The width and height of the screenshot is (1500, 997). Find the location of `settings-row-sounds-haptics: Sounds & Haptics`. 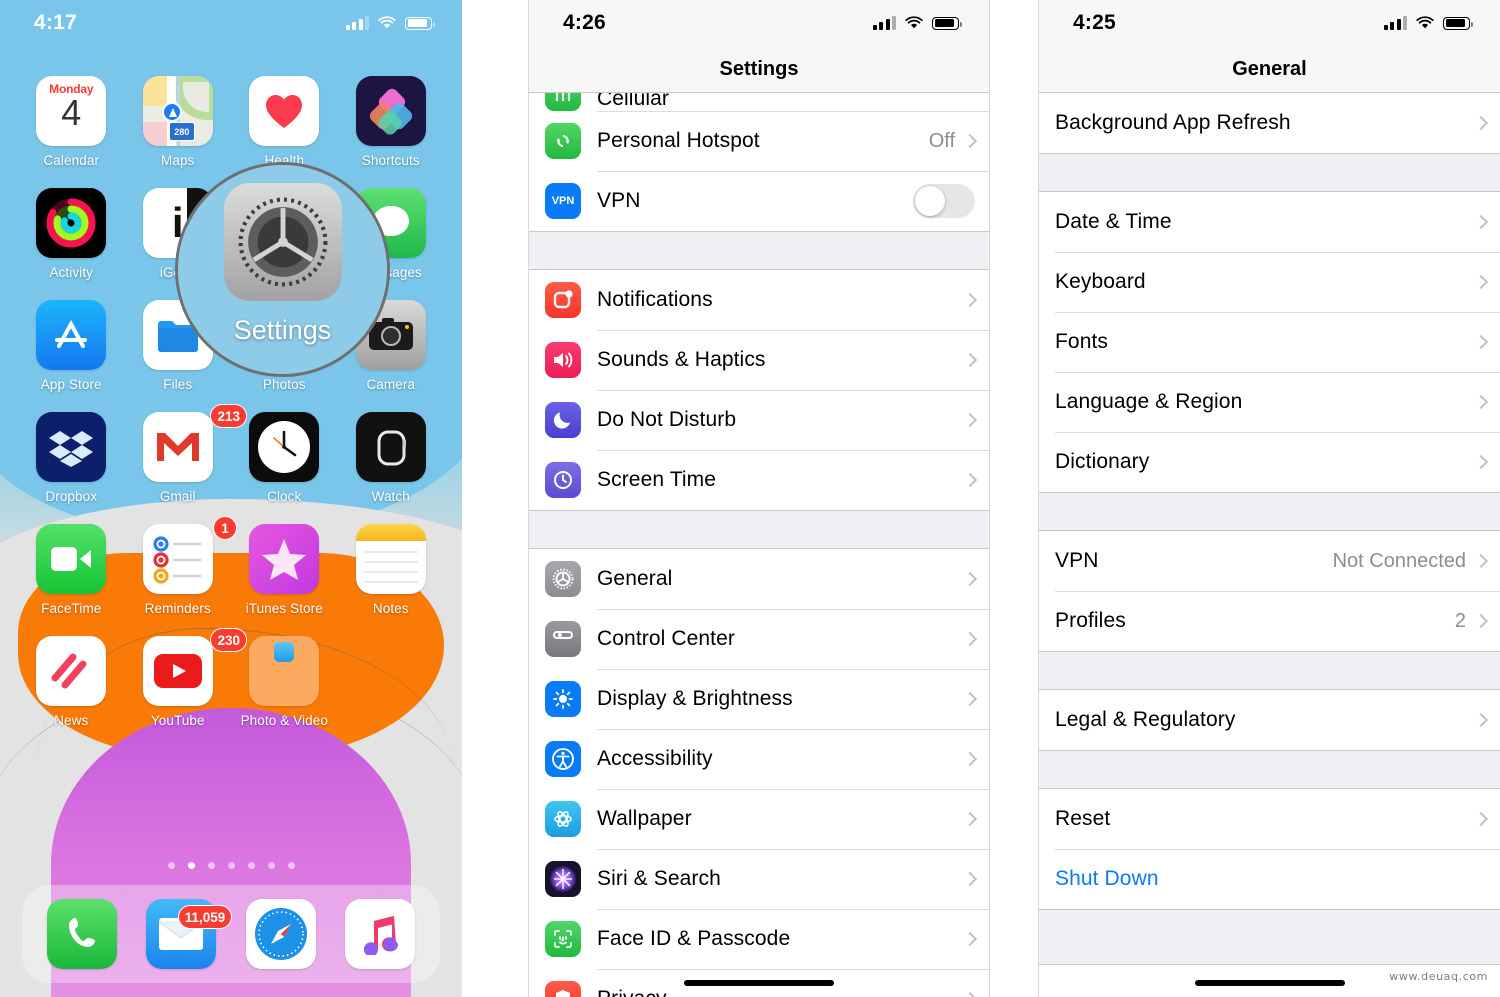

settings-row-sounds-haptics: Sounds & Haptics is located at coordinates (759, 360).